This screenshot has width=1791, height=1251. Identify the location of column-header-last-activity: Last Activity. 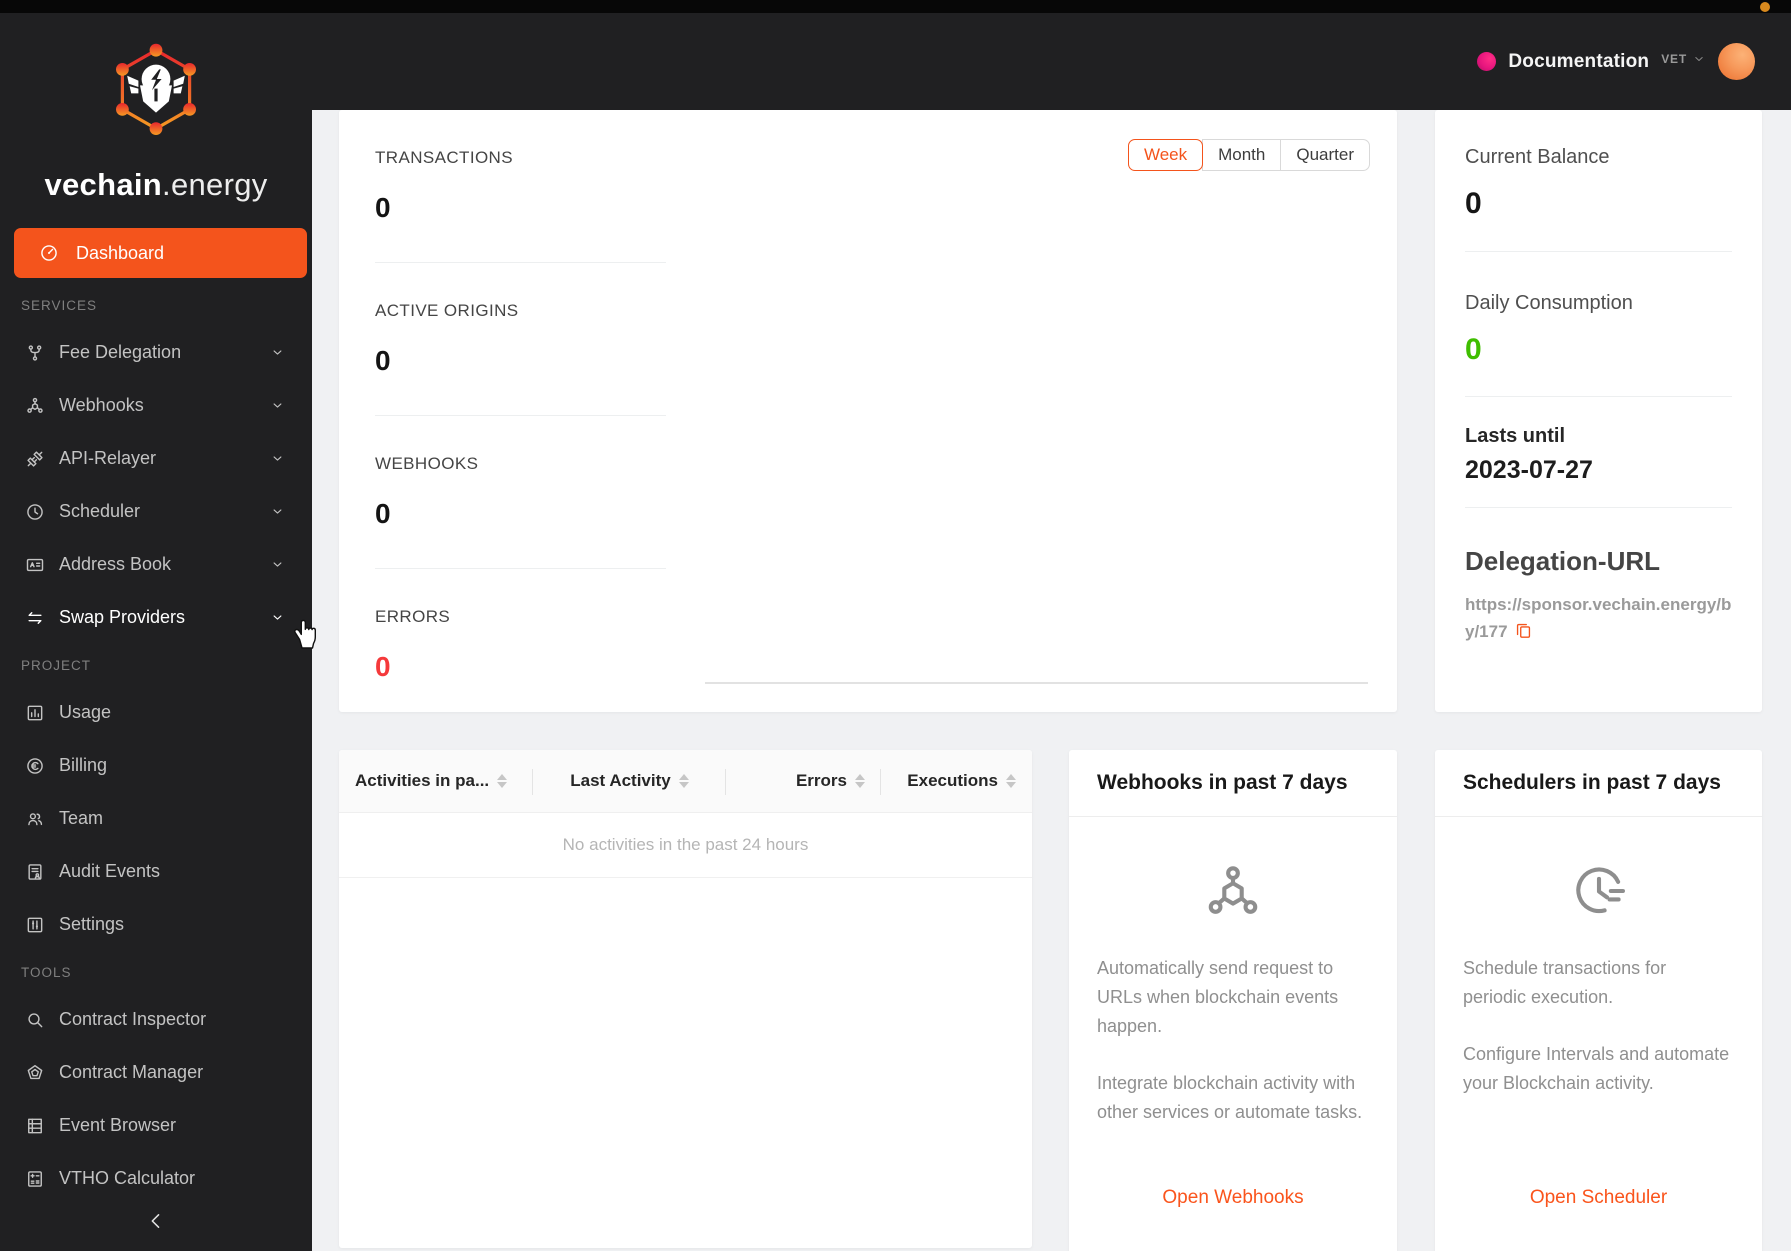
(629, 781).